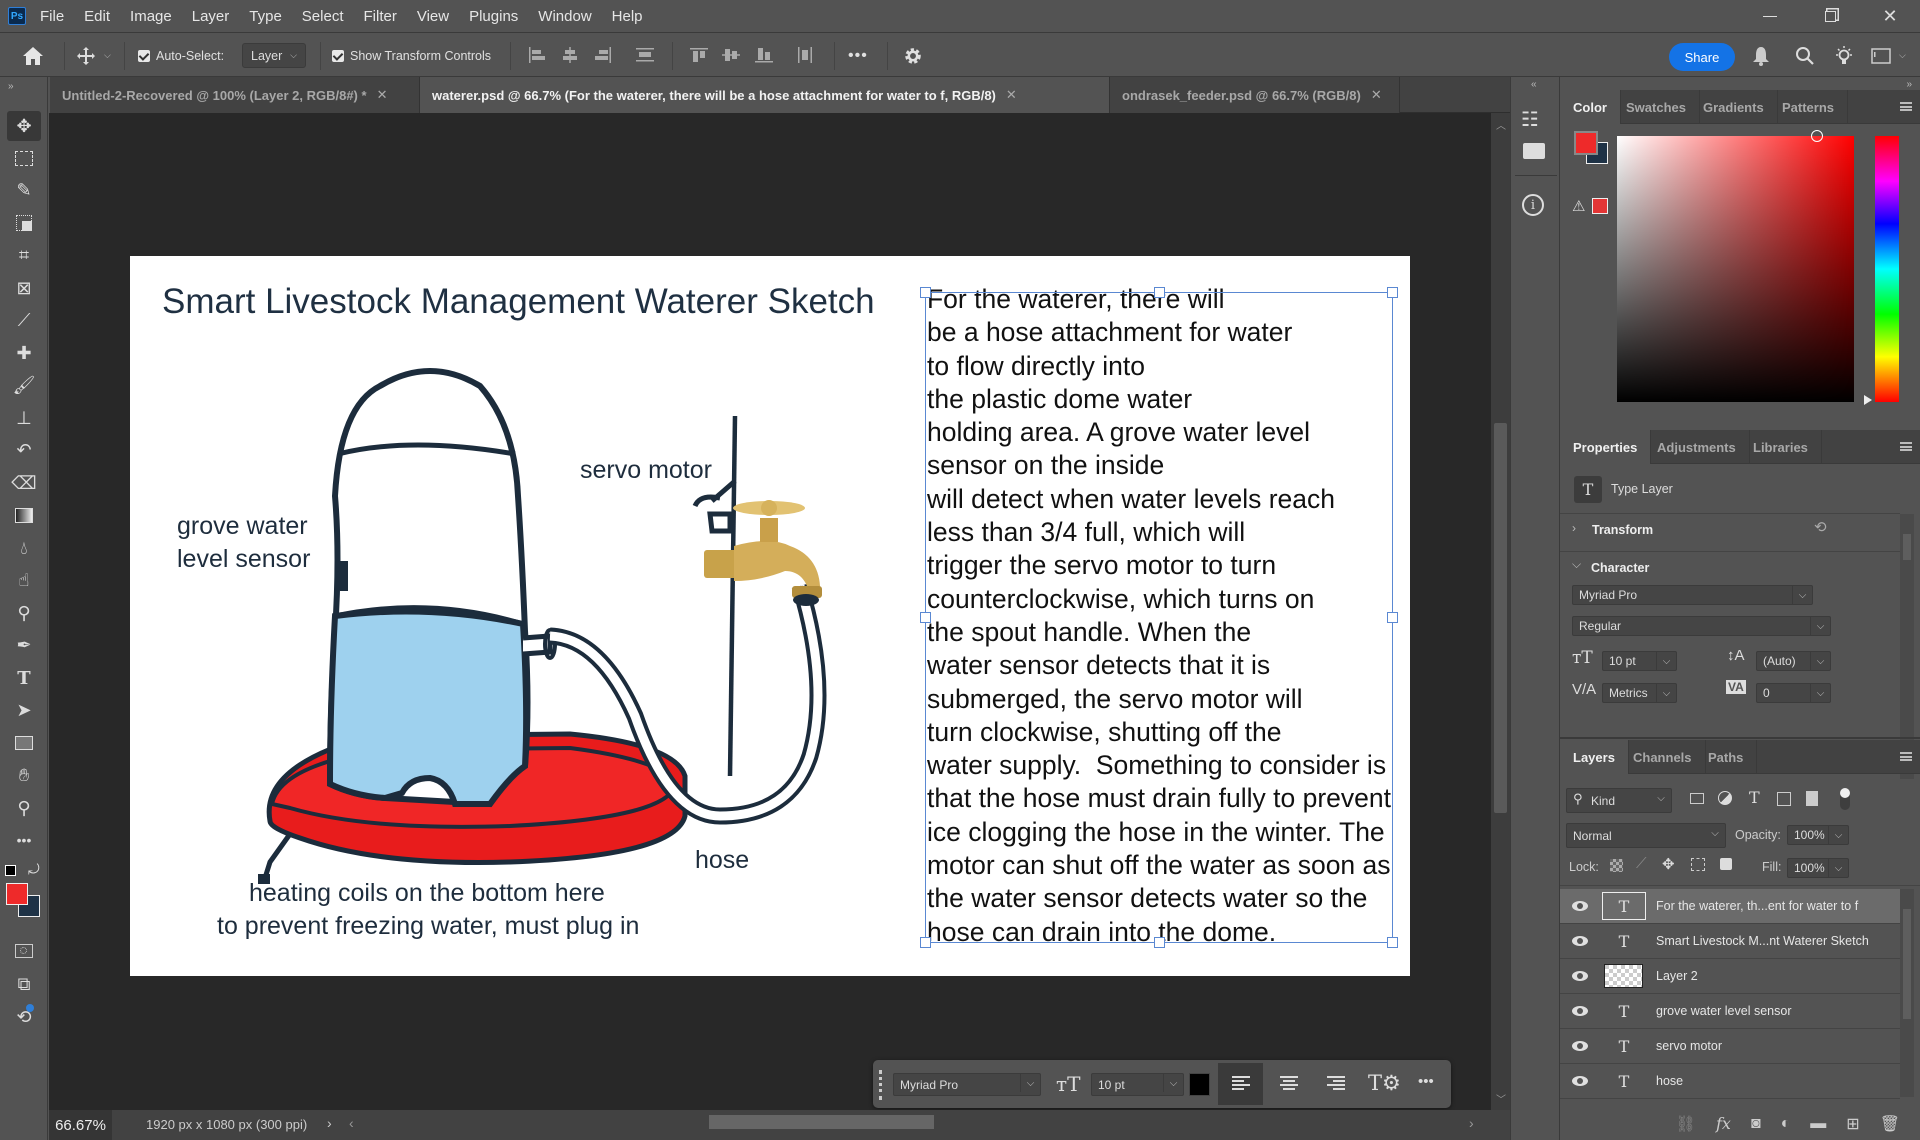 This screenshot has width=1920, height=1140. I want to click on path-selection-tool: ➤, so click(24, 710).